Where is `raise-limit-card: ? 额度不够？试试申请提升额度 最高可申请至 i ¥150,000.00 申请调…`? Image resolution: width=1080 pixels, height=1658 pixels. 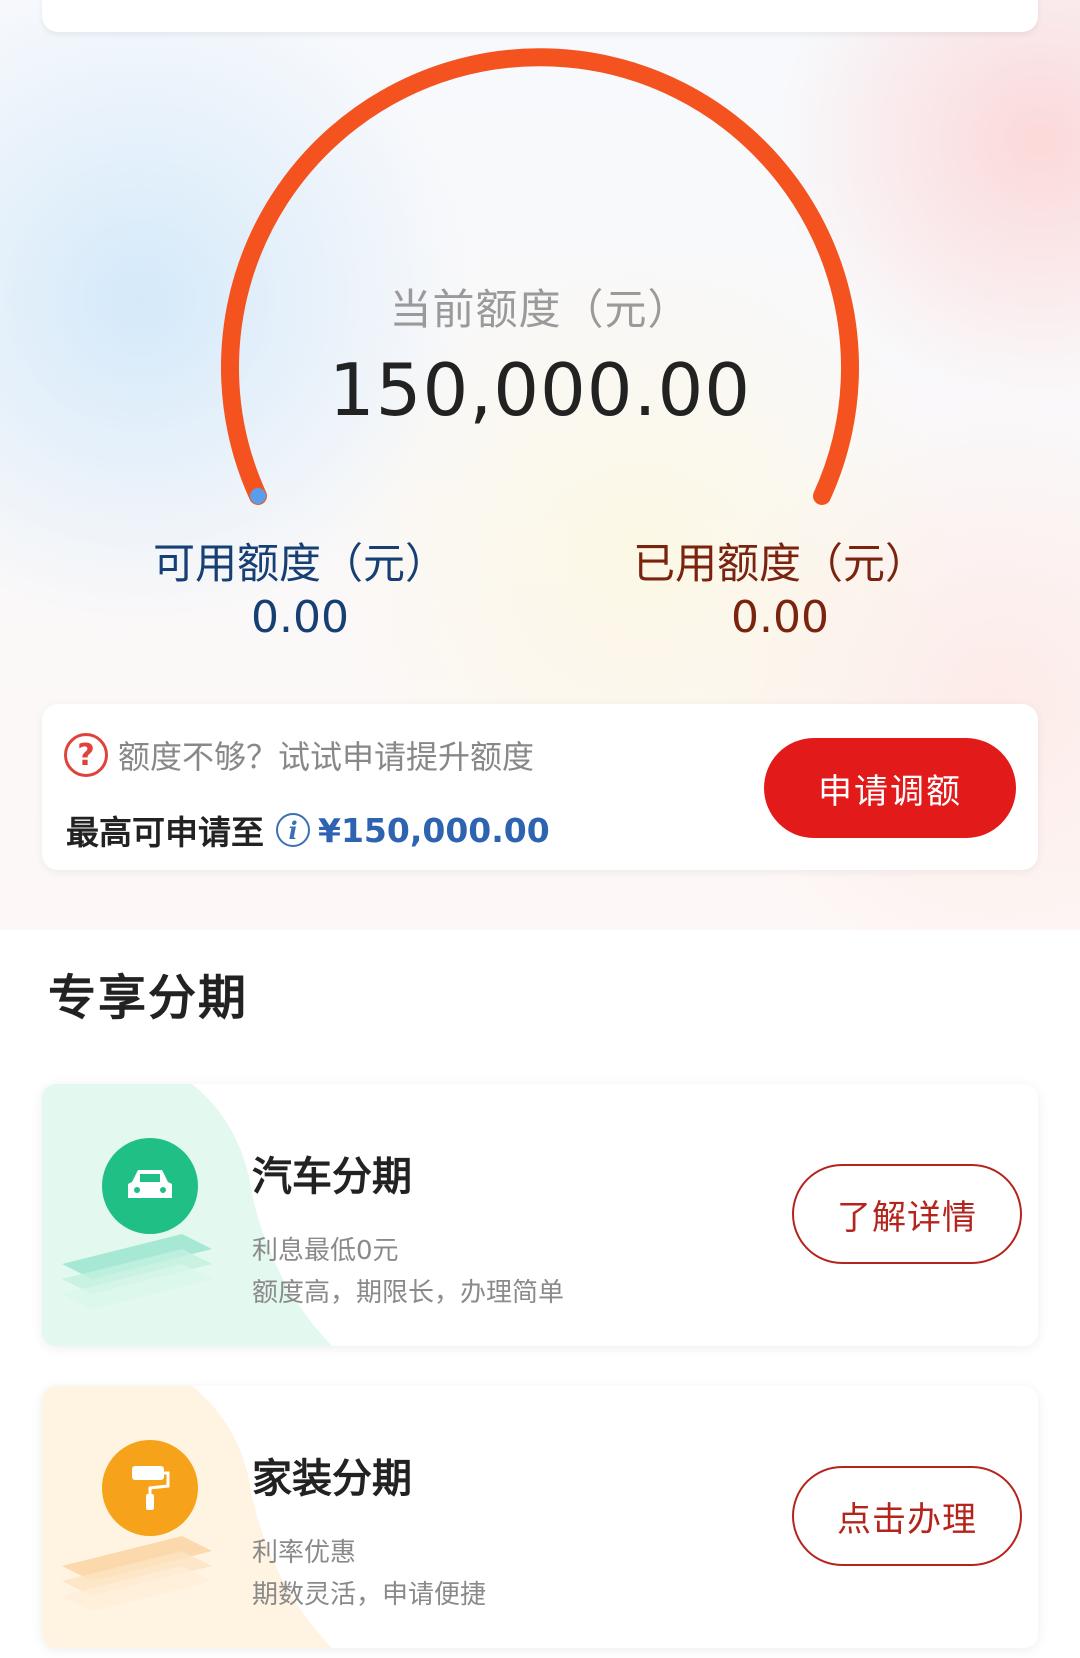
raise-limit-card: ? 额度不够？试试申请提升额度 最高可申请至 i ¥150,000.00 申请调… is located at coordinates (540, 787).